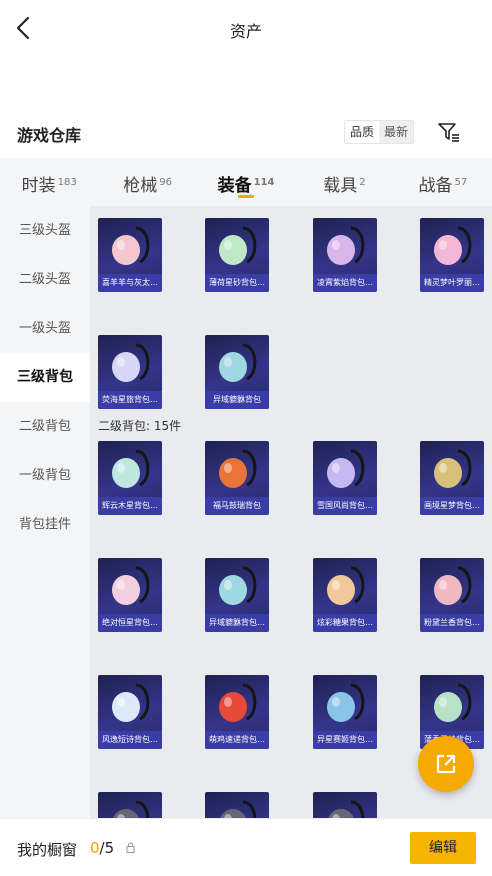 This screenshot has height=876, width=492. Describe the element at coordinates (238, 702) in the screenshot. I see `chick-backpack-icon` at that location.